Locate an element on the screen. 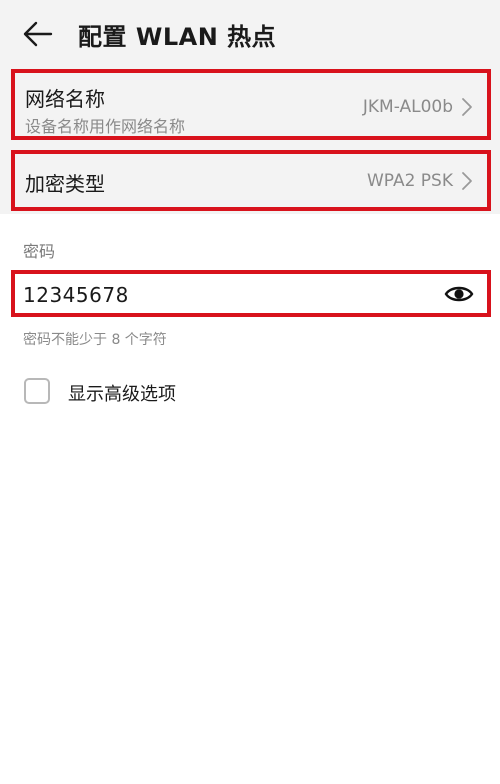  network-name-row: 网络名称 设备名称用作网络名称 JKM-AL00b is located at coordinates (251, 104).